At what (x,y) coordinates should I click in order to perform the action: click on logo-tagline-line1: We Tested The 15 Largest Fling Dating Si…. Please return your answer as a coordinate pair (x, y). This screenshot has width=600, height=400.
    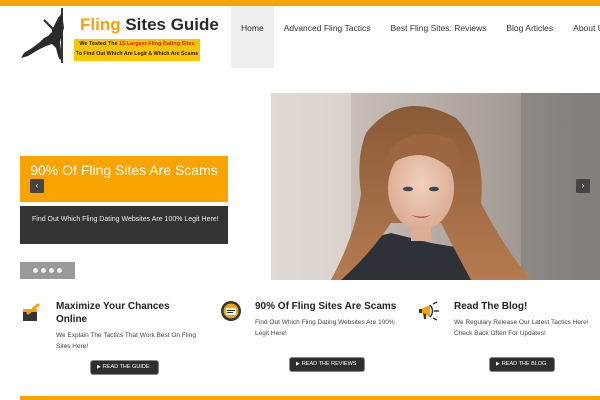
    Looking at the image, I should click on (137, 44).